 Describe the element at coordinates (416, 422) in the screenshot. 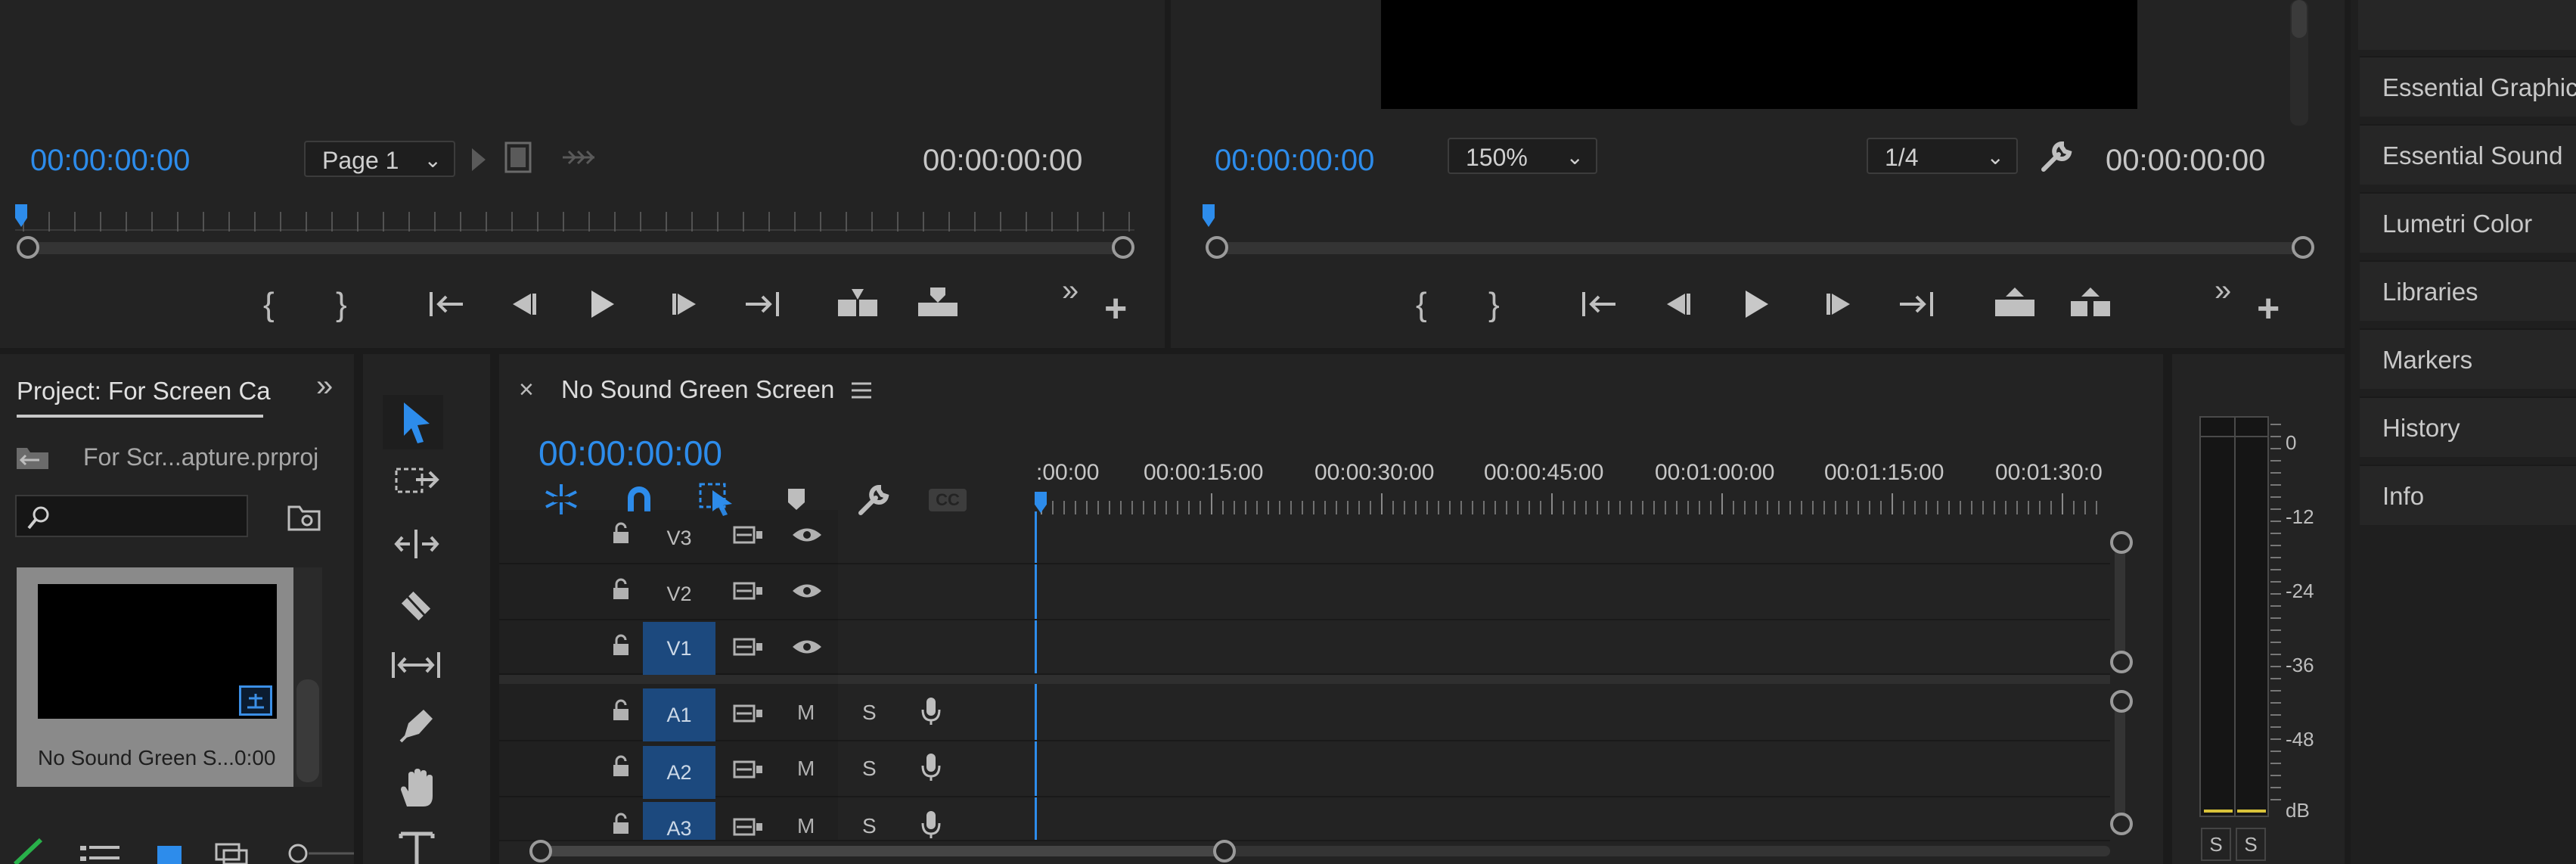

I see `selection-tool-icon` at that location.